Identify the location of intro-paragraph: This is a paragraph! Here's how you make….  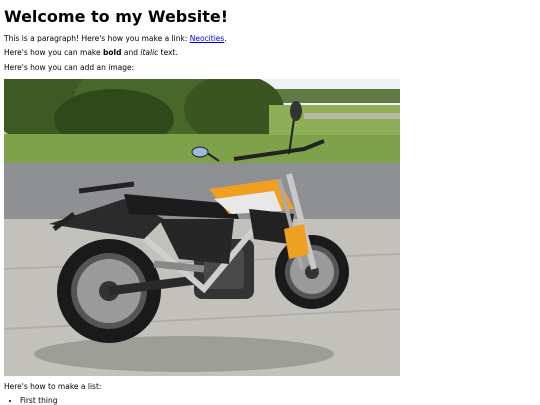
(115, 39).